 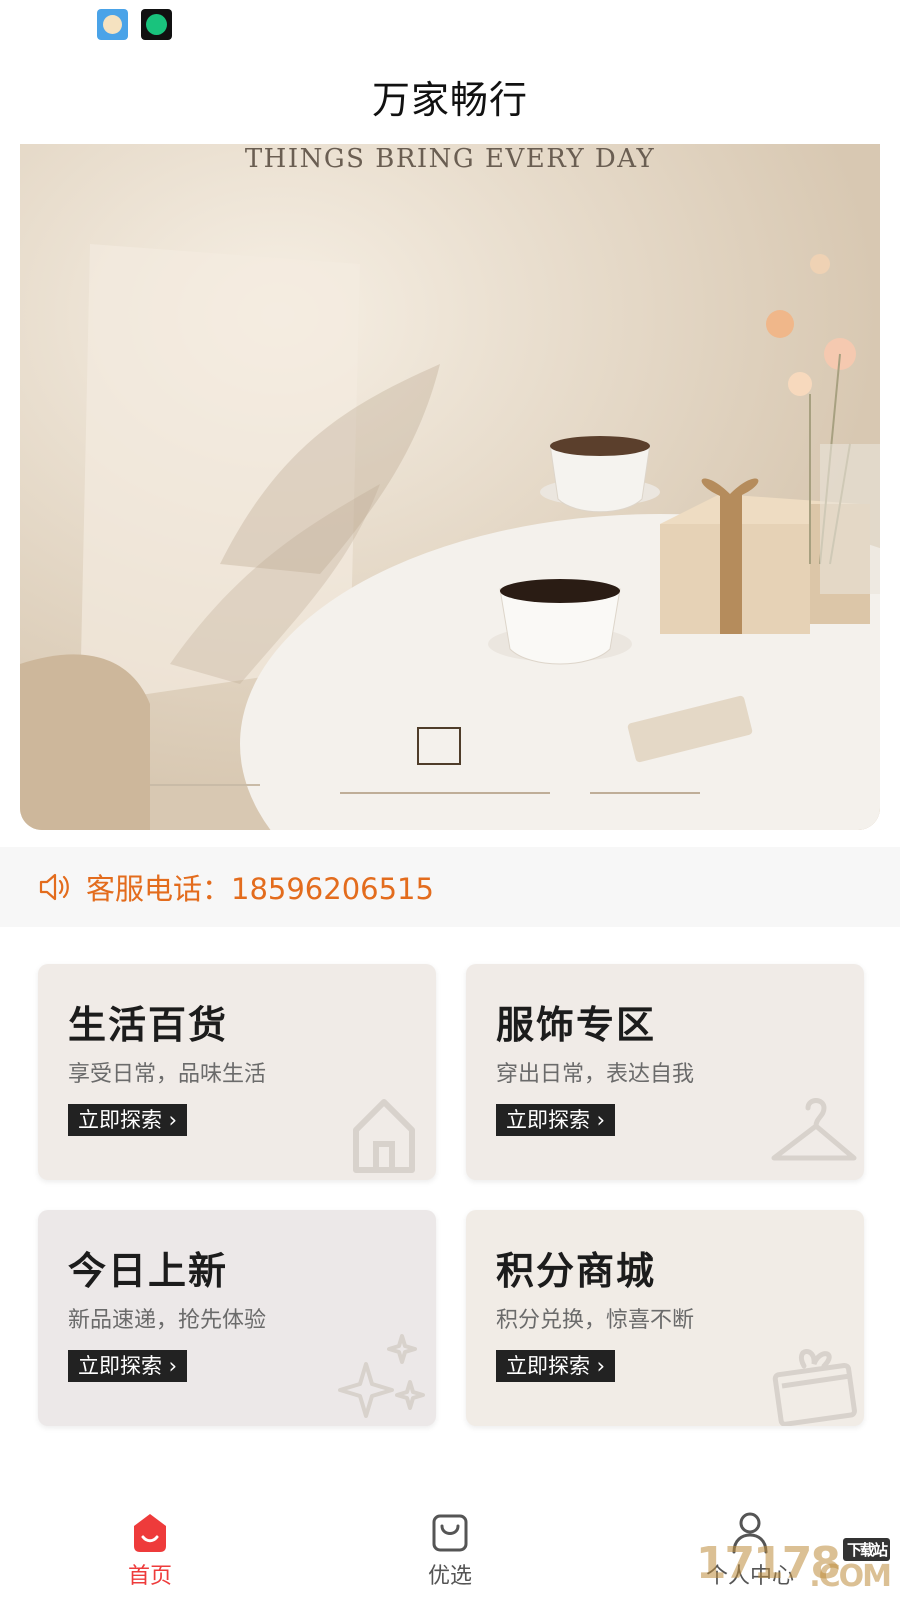 I want to click on gift-icon, so click(x=814, y=1387).